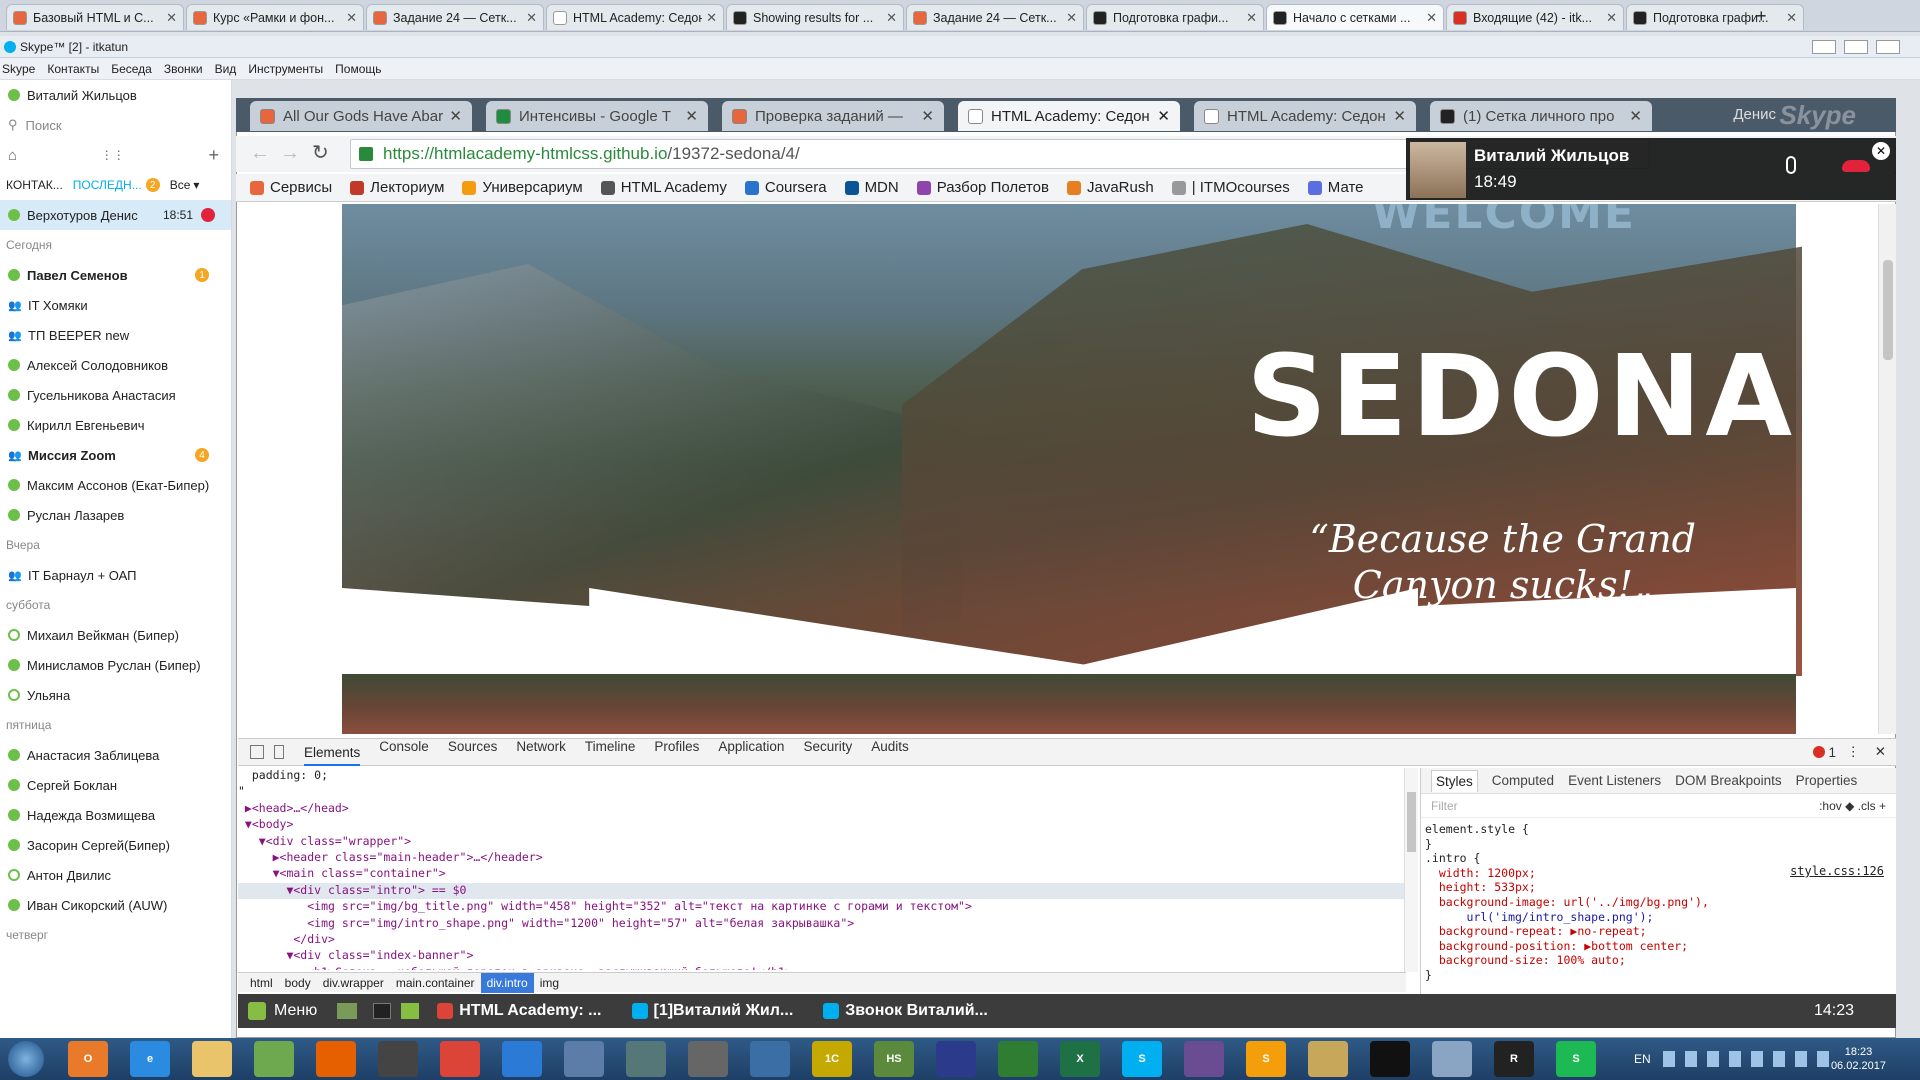  What do you see at coordinates (676, 752) in the screenshot?
I see `devtools-tab: Profiles` at bounding box center [676, 752].